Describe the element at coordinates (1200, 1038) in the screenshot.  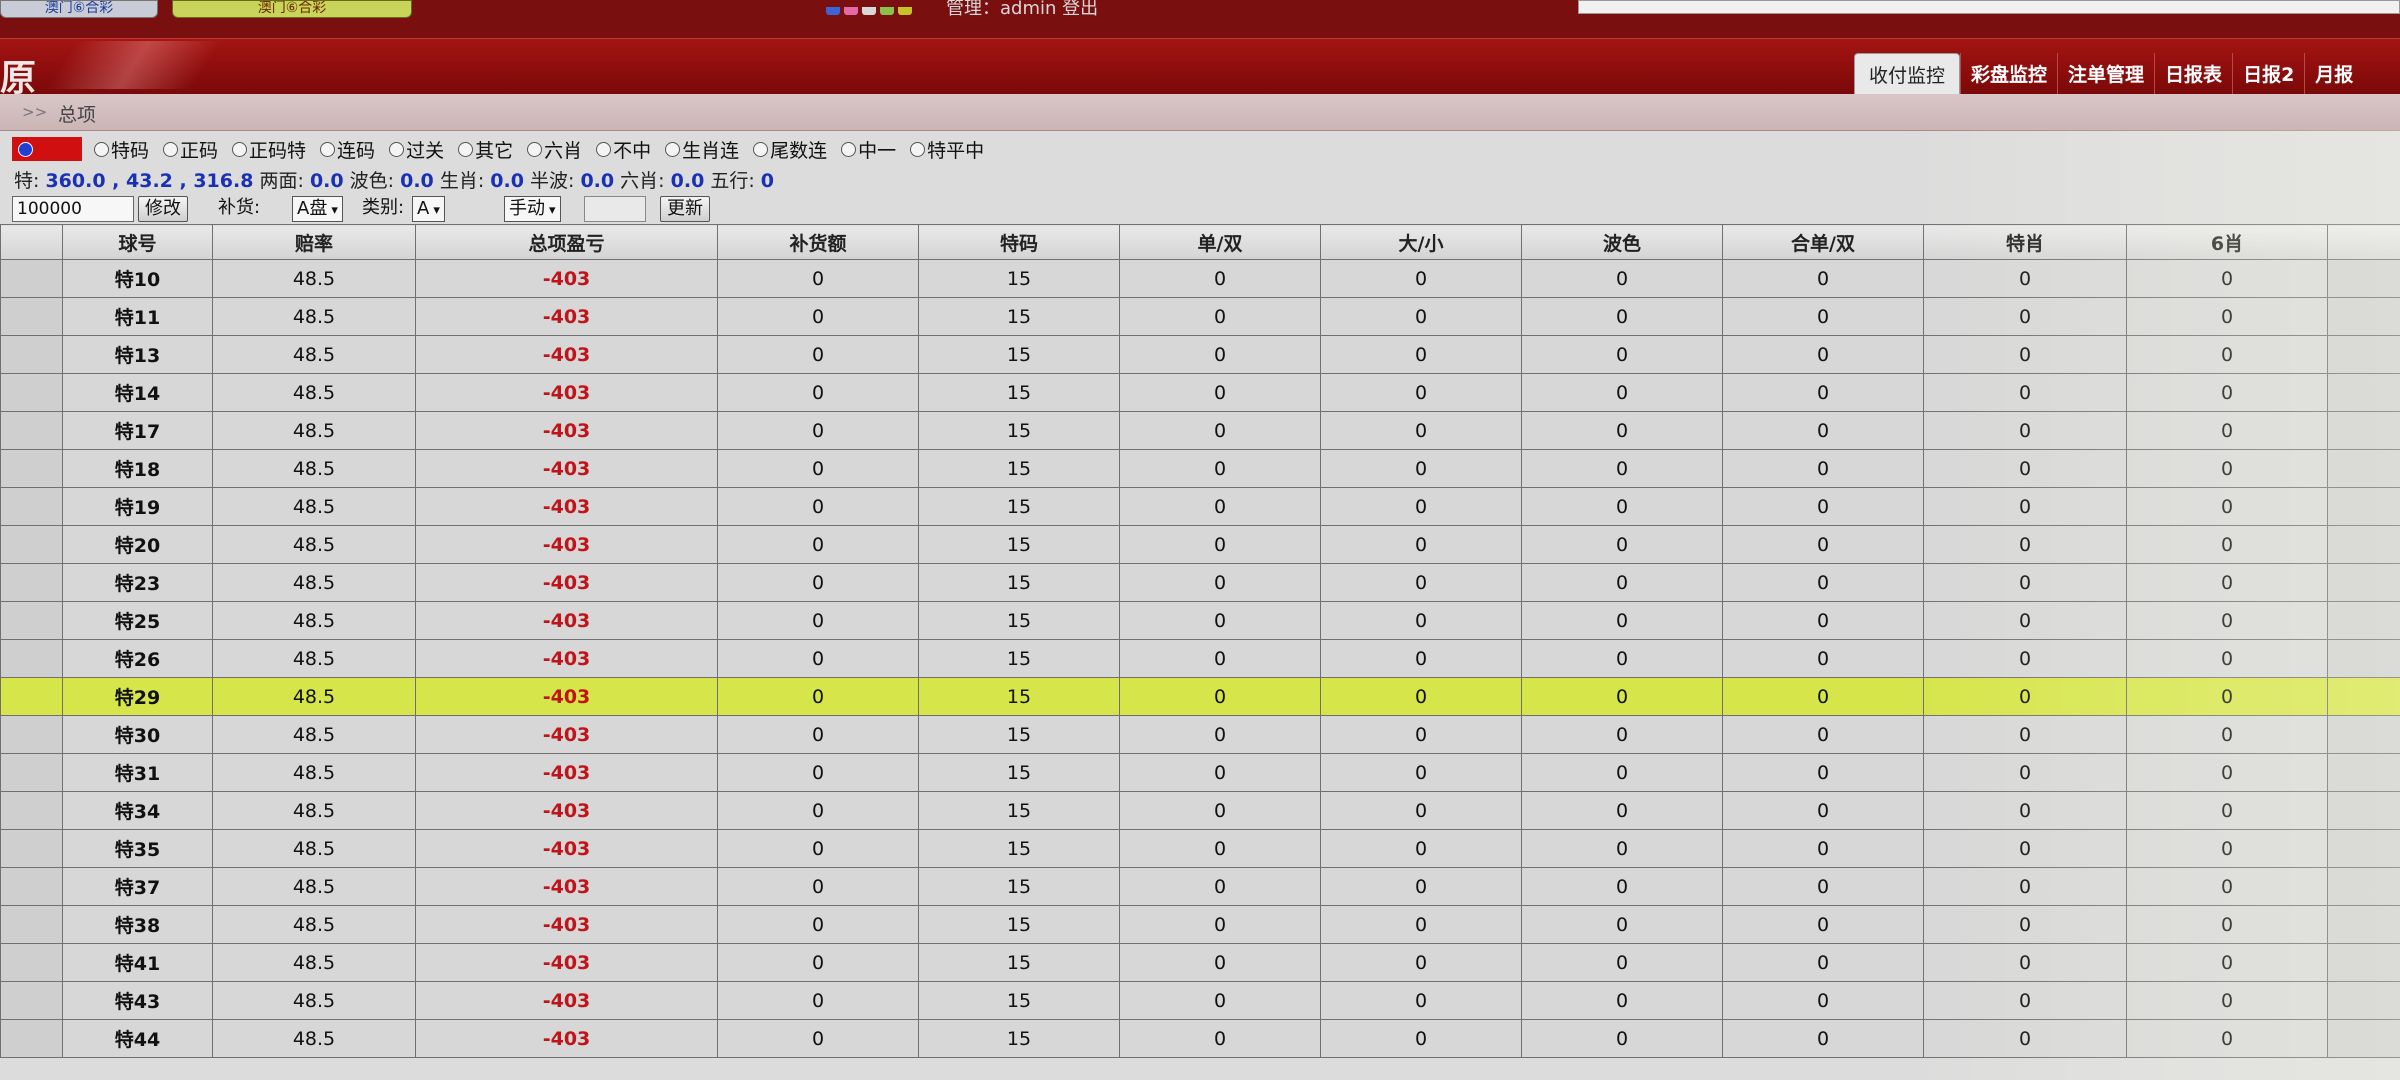
I see `table-row: 特44 48.5 -403 0 15 0 0 0 0 0 0` at that location.